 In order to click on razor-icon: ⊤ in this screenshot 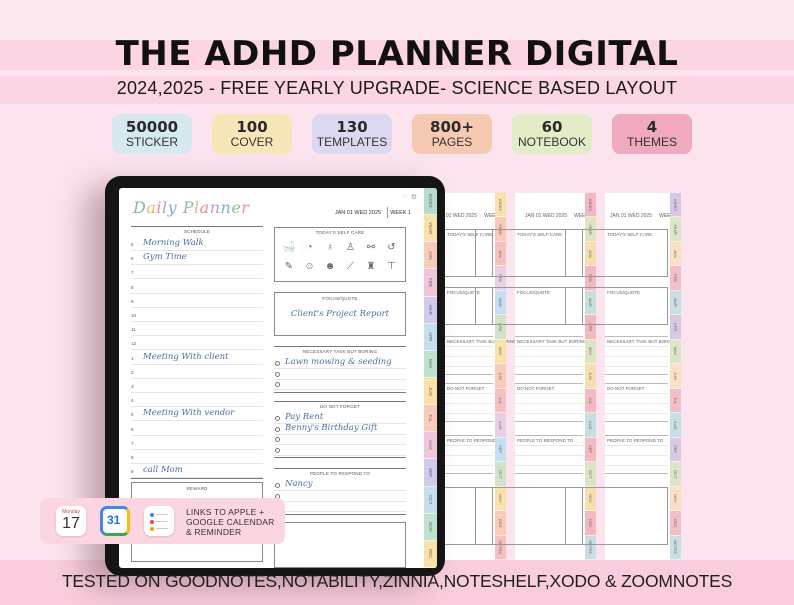, I will do `click(392, 266)`.